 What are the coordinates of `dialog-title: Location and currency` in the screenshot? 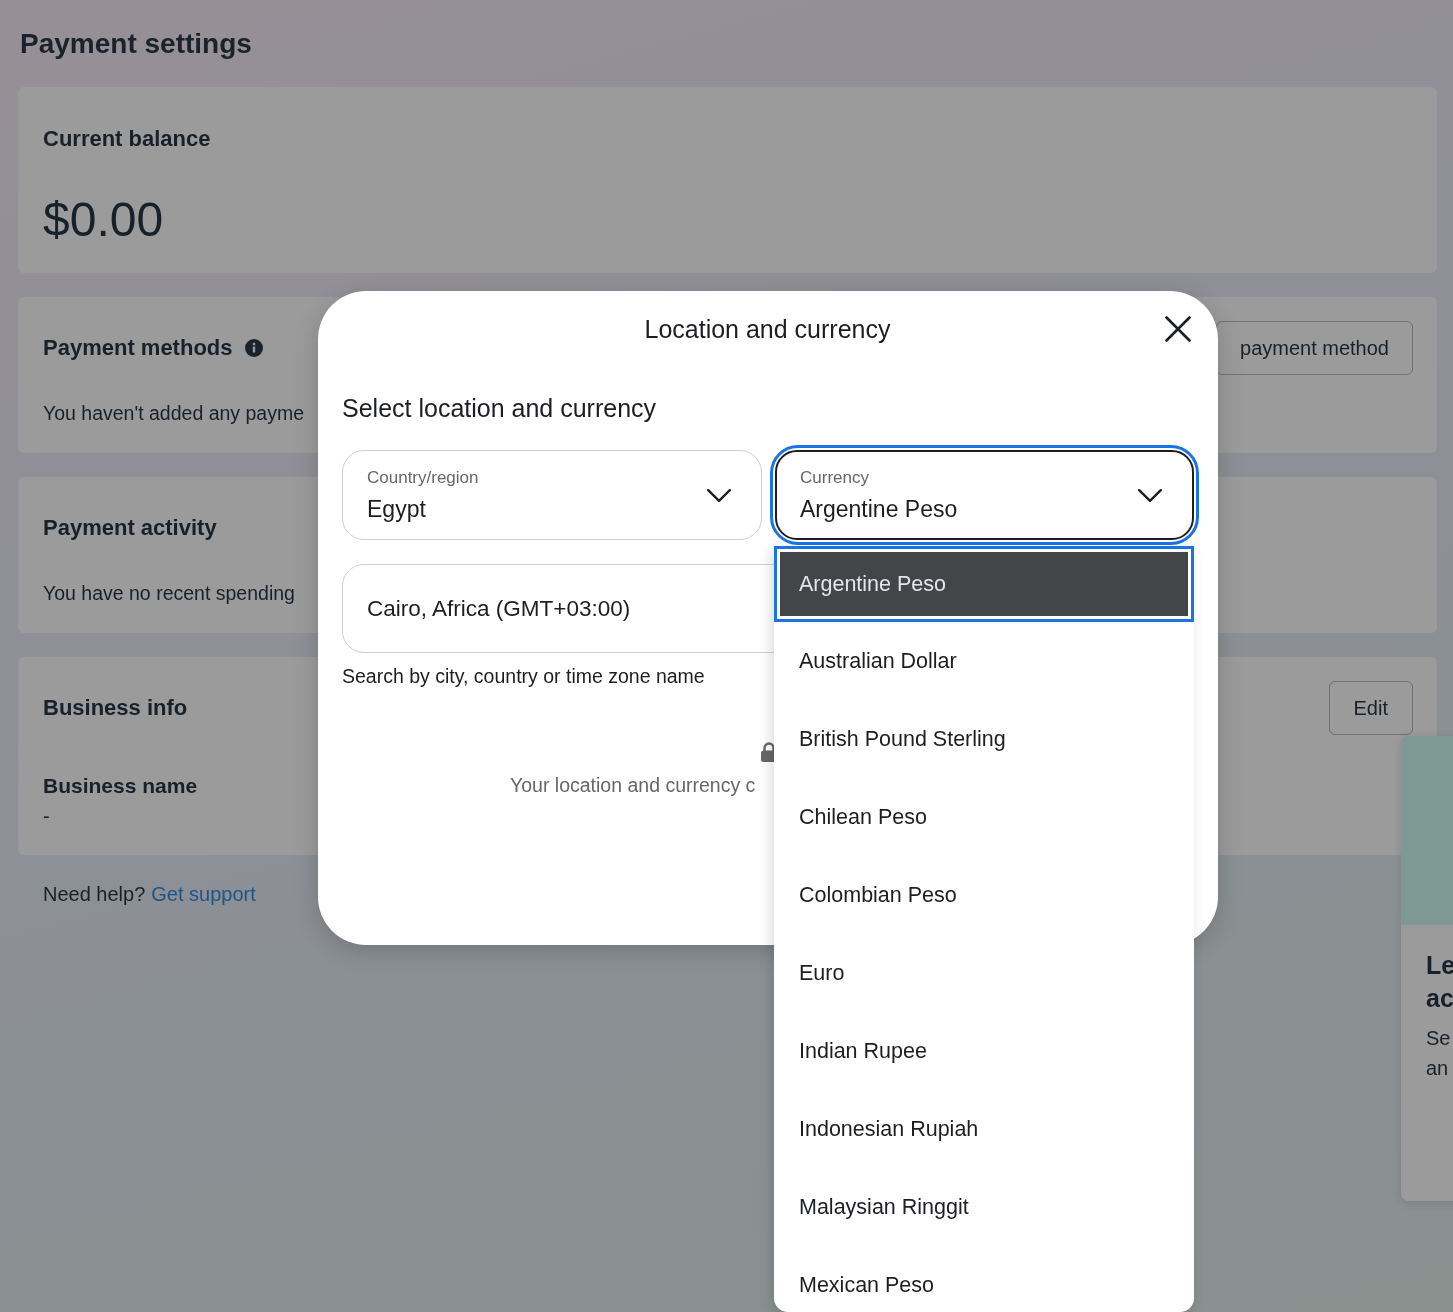 It's located at (767, 329).